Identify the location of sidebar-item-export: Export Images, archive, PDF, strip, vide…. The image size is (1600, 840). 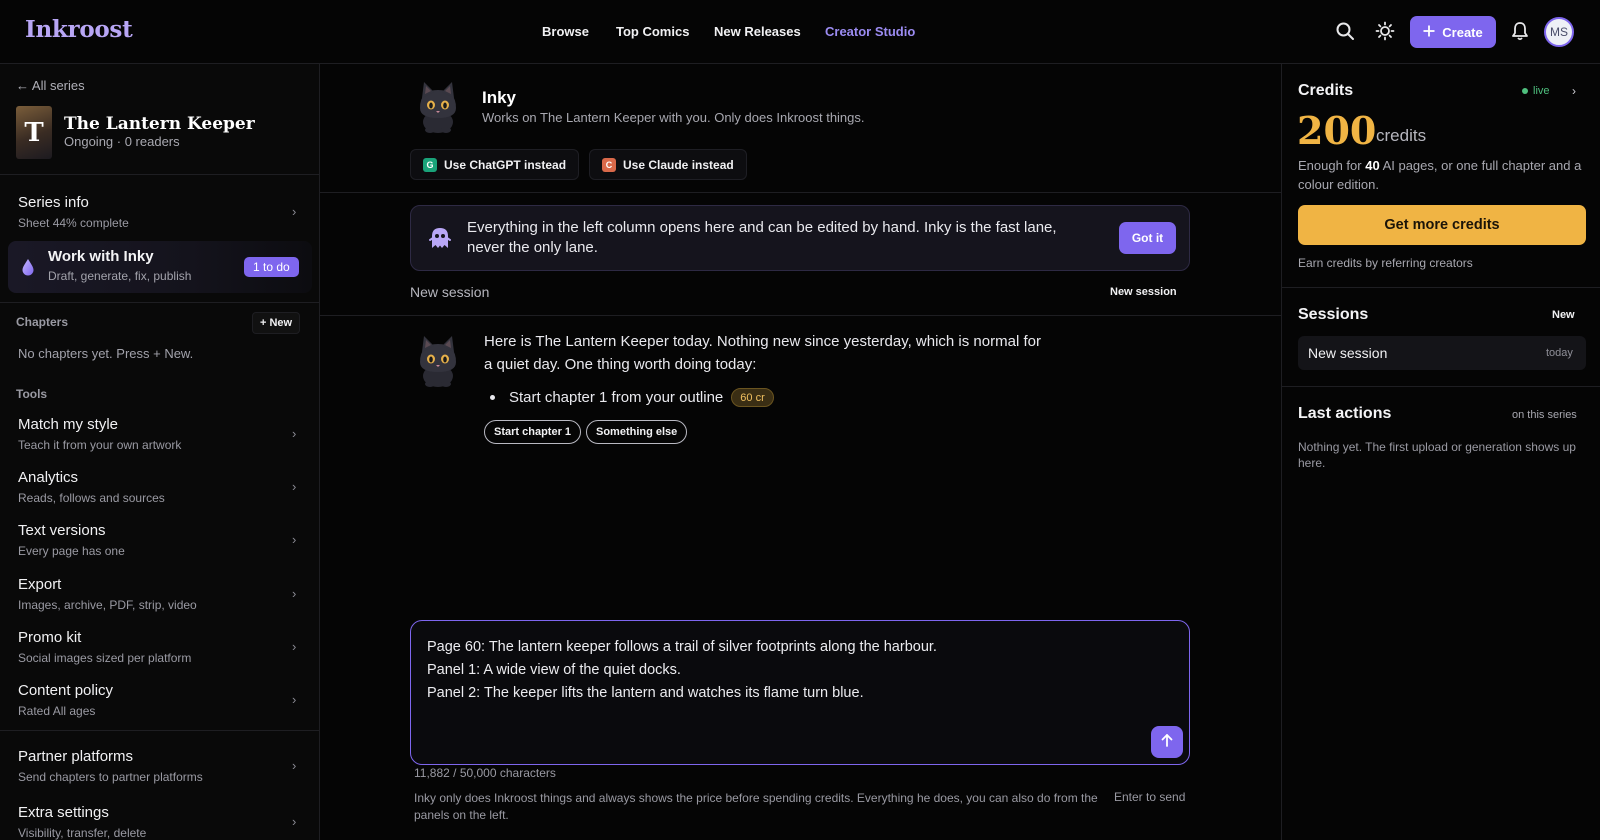
(159, 601).